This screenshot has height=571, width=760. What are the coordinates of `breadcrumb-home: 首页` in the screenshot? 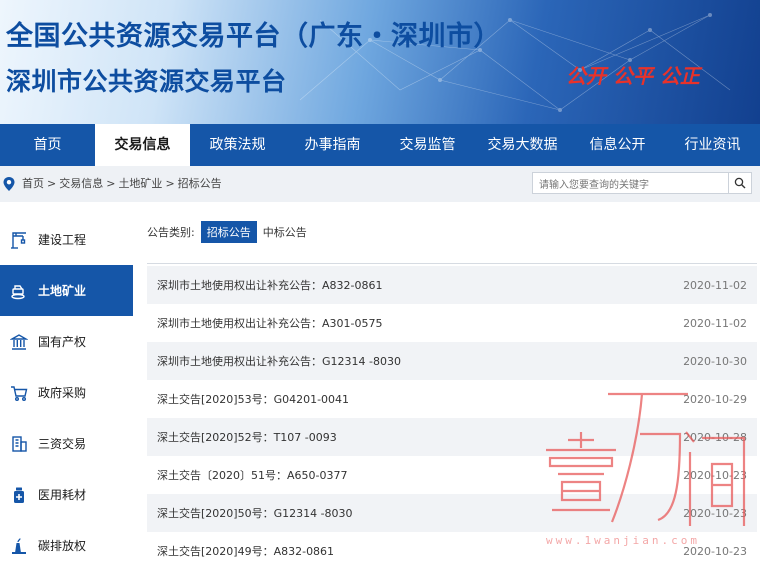 It's located at (33, 183).